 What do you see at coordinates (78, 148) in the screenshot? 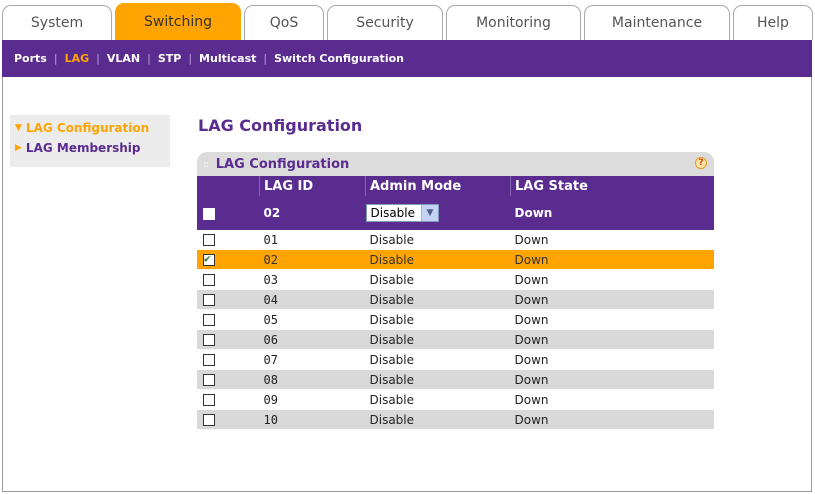
I see `leftmenu-lag-membership: ▶ LAG Membership` at bounding box center [78, 148].